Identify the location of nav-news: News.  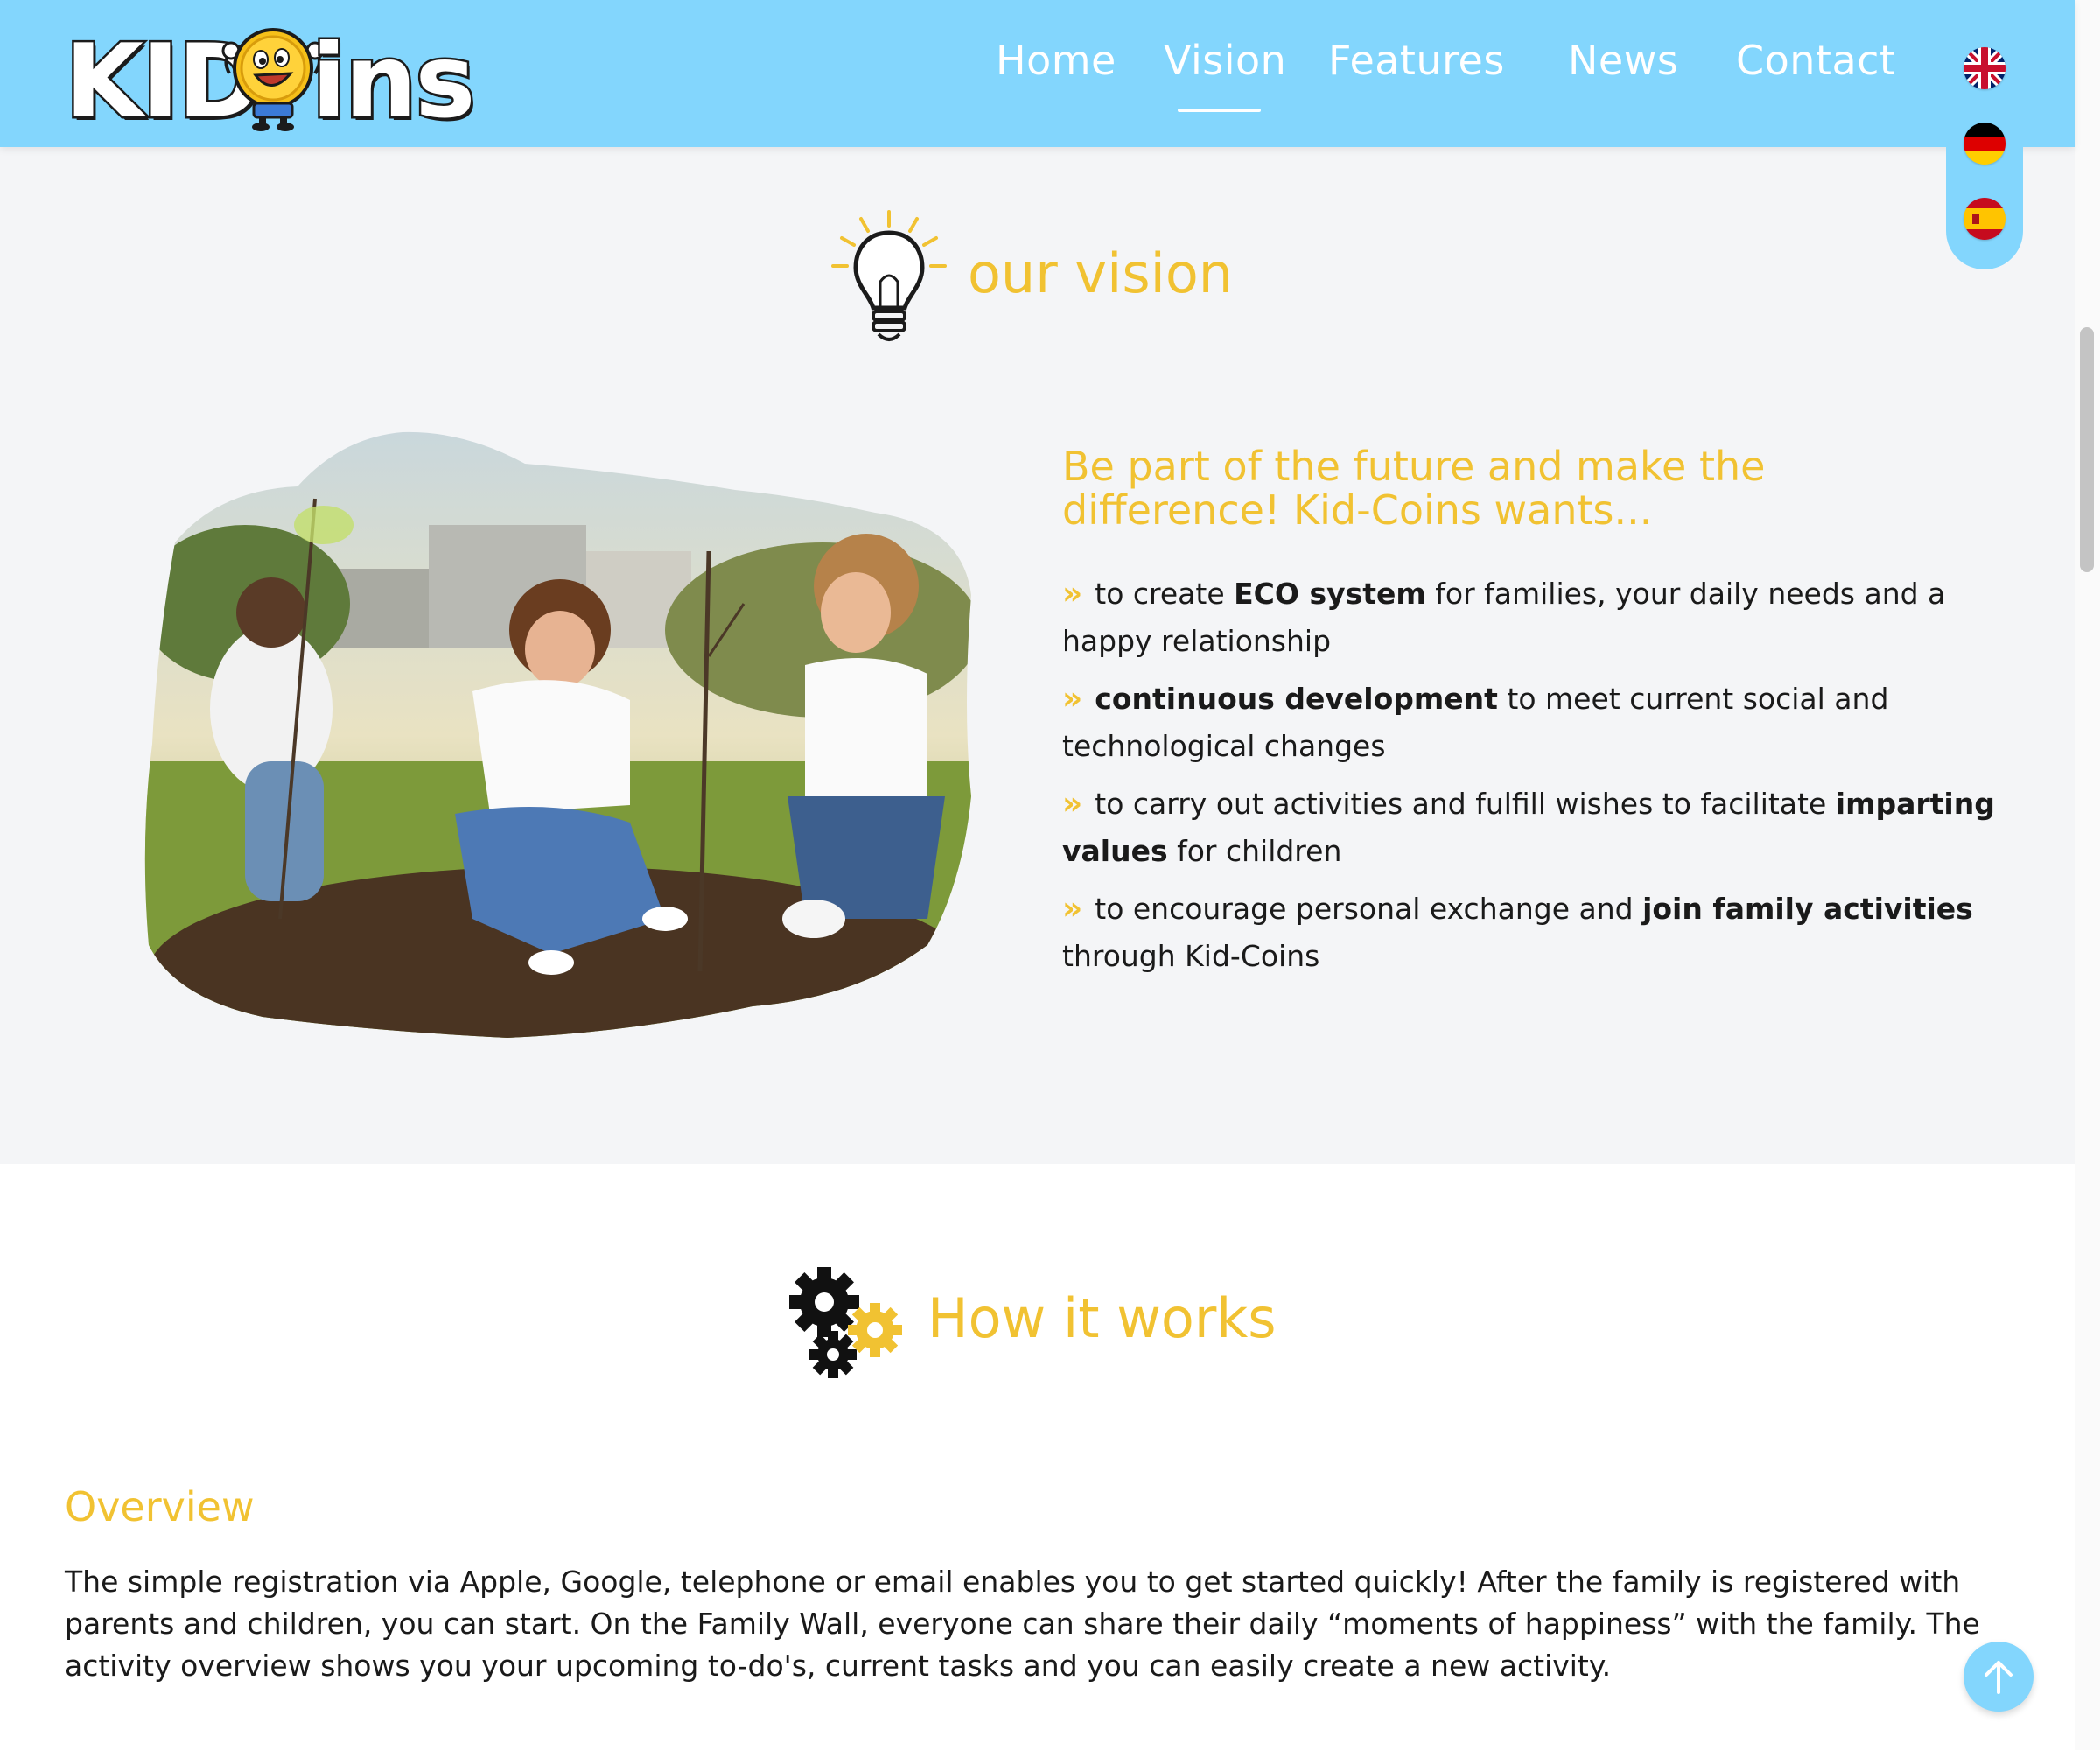
(1623, 60).